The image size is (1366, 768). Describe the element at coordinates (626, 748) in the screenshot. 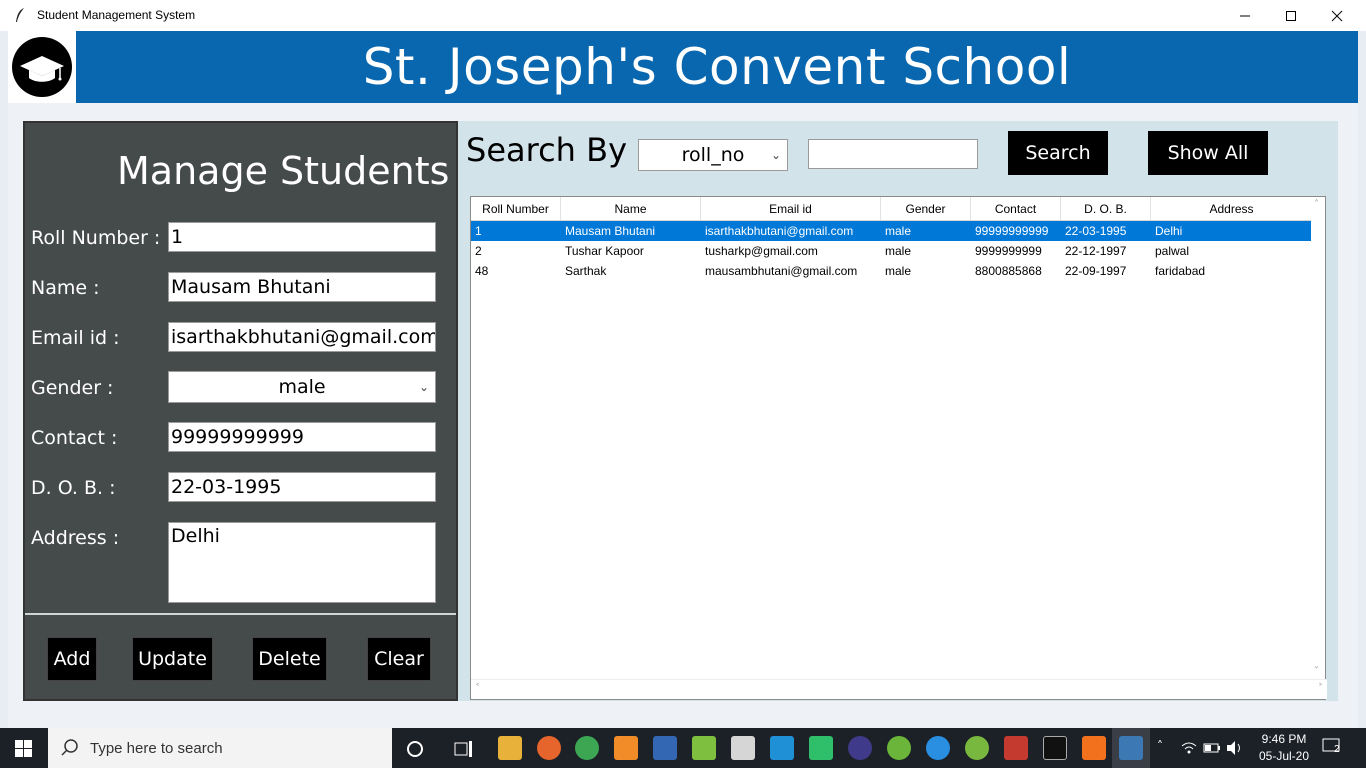

I see `sublime-icon` at that location.